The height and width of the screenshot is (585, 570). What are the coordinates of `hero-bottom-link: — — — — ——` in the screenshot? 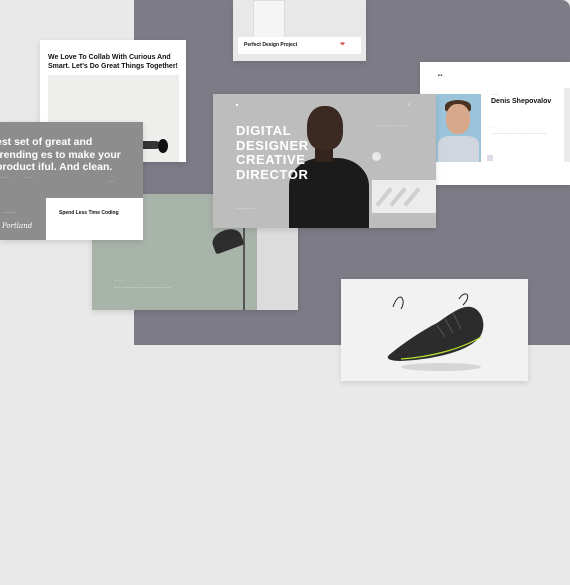 It's located at (245, 208).